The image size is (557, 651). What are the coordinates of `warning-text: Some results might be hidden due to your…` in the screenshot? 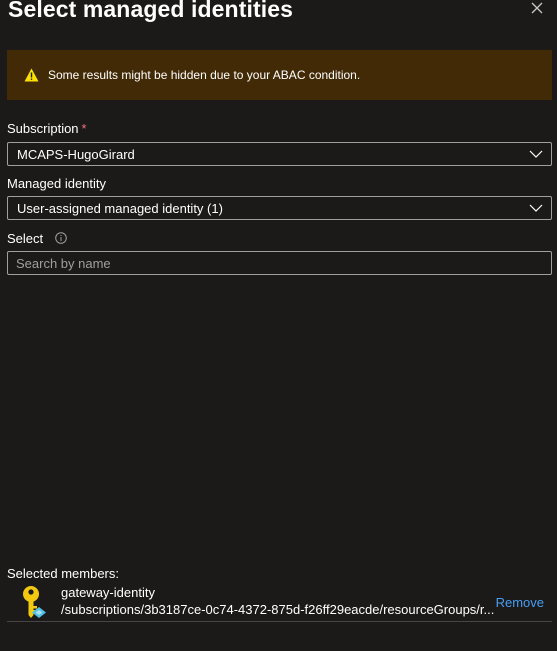 It's located at (204, 75).